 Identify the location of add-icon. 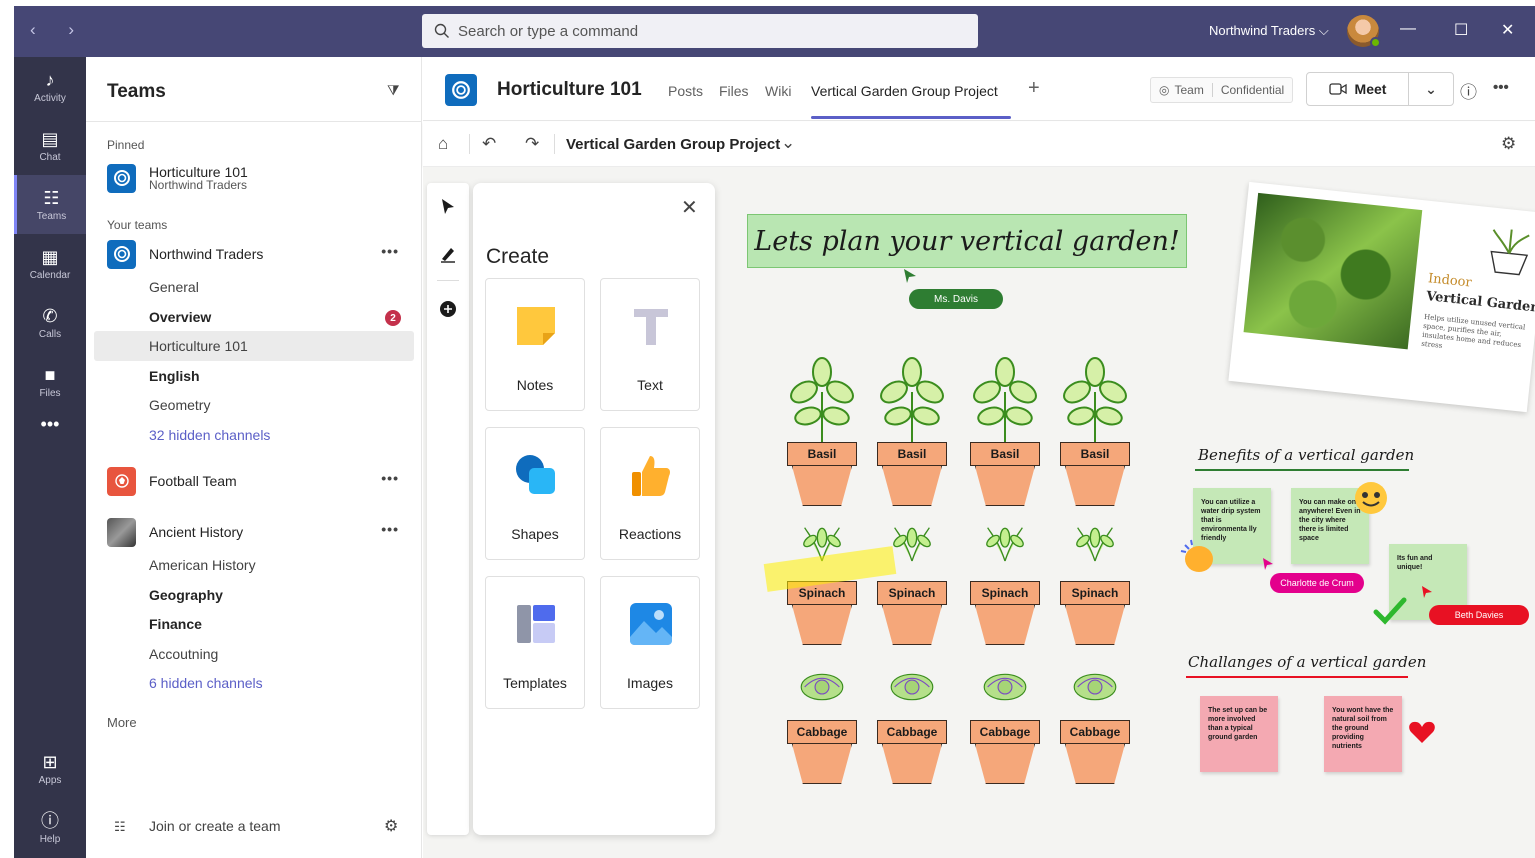
(448, 309).